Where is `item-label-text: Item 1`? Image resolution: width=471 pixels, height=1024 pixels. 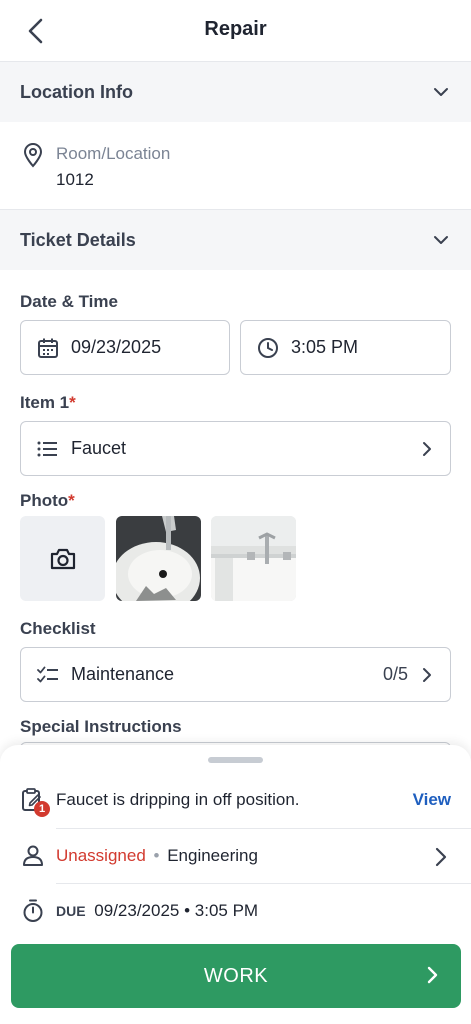
item-label-text: Item 1 is located at coordinates (45, 402).